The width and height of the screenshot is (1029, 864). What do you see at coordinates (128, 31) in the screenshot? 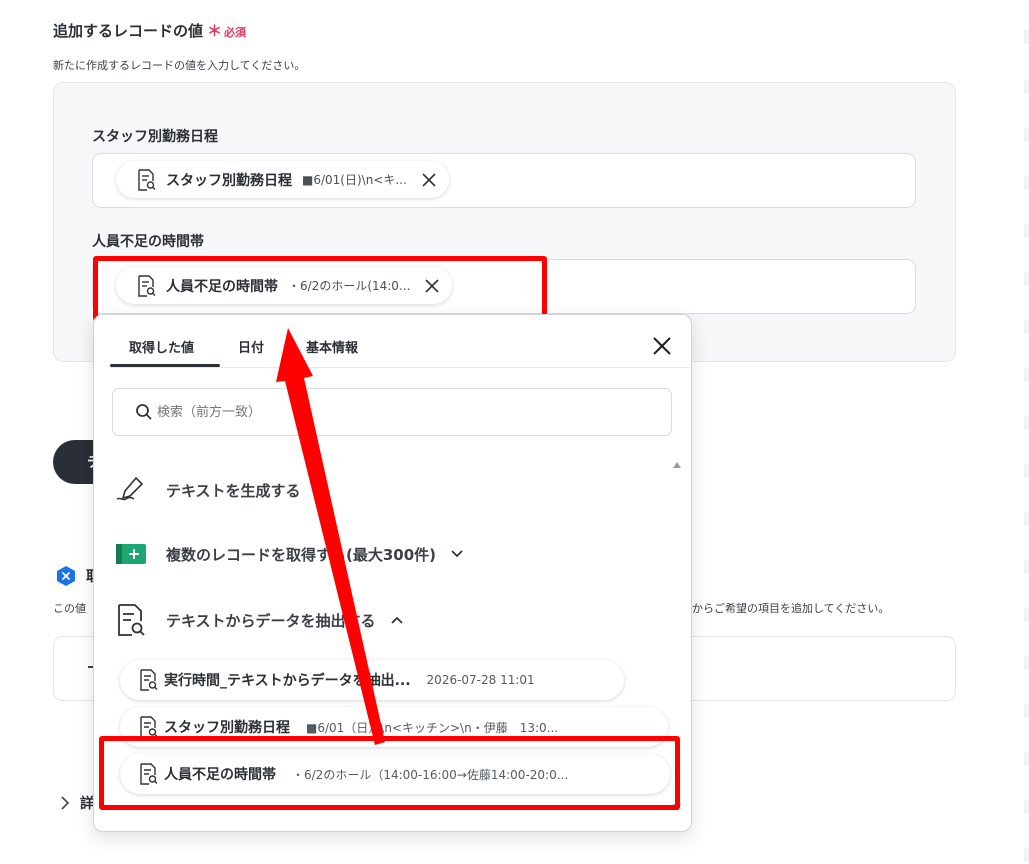
I see `section-title-text: 追加するレコードの値` at bounding box center [128, 31].